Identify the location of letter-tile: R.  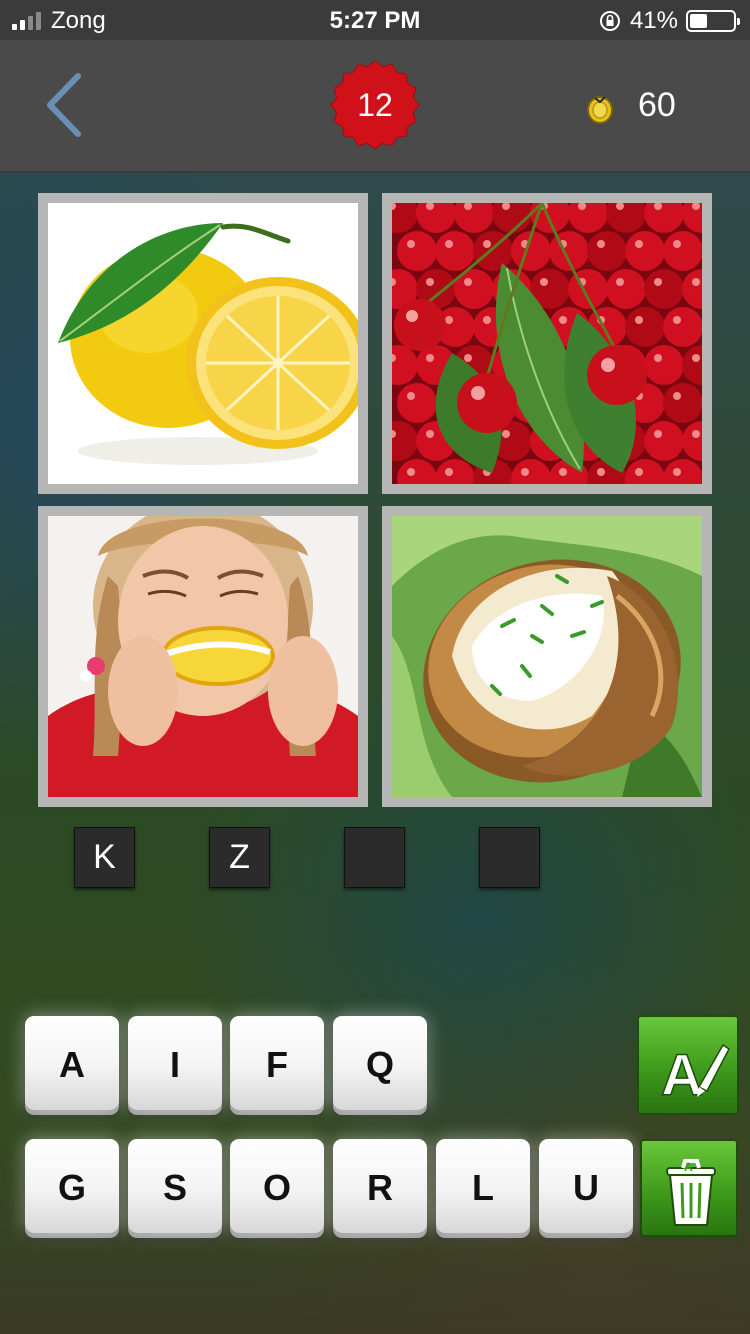
(380, 1186).